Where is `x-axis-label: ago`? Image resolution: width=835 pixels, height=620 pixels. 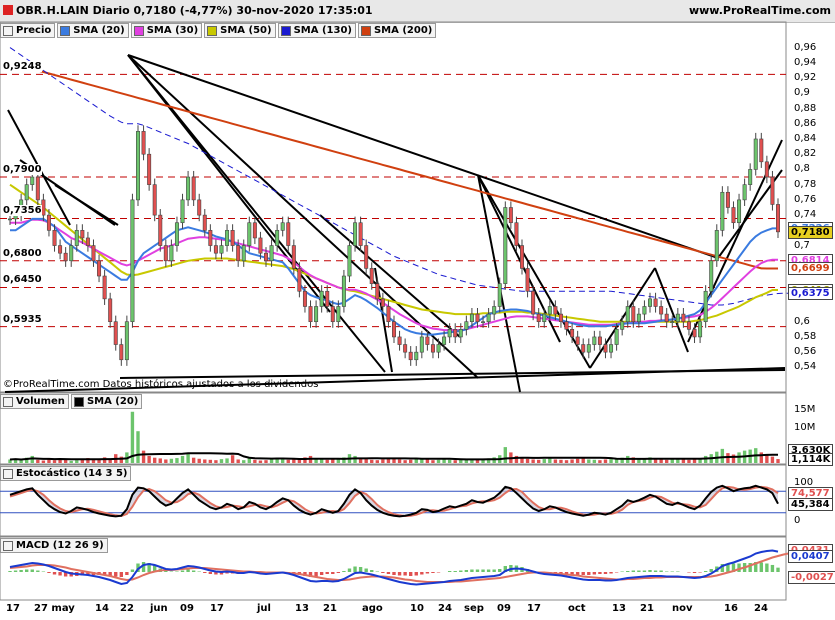 x-axis-label: ago is located at coordinates (372, 608).